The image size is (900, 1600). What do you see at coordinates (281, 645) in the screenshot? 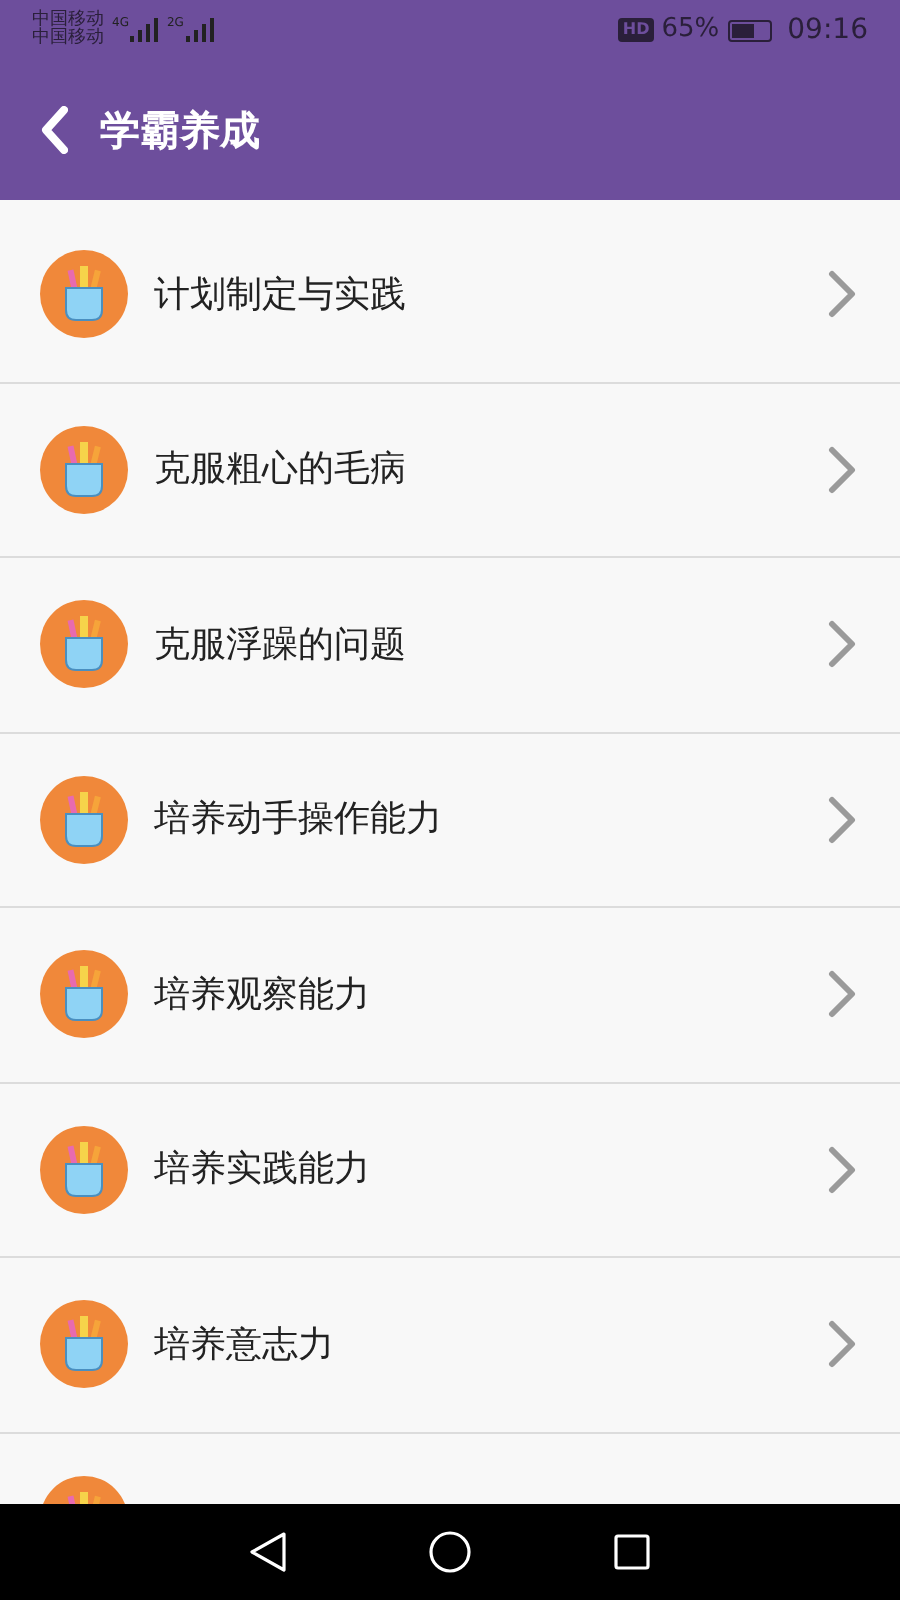
I see `item-label: 克服浮躁的问题` at bounding box center [281, 645].